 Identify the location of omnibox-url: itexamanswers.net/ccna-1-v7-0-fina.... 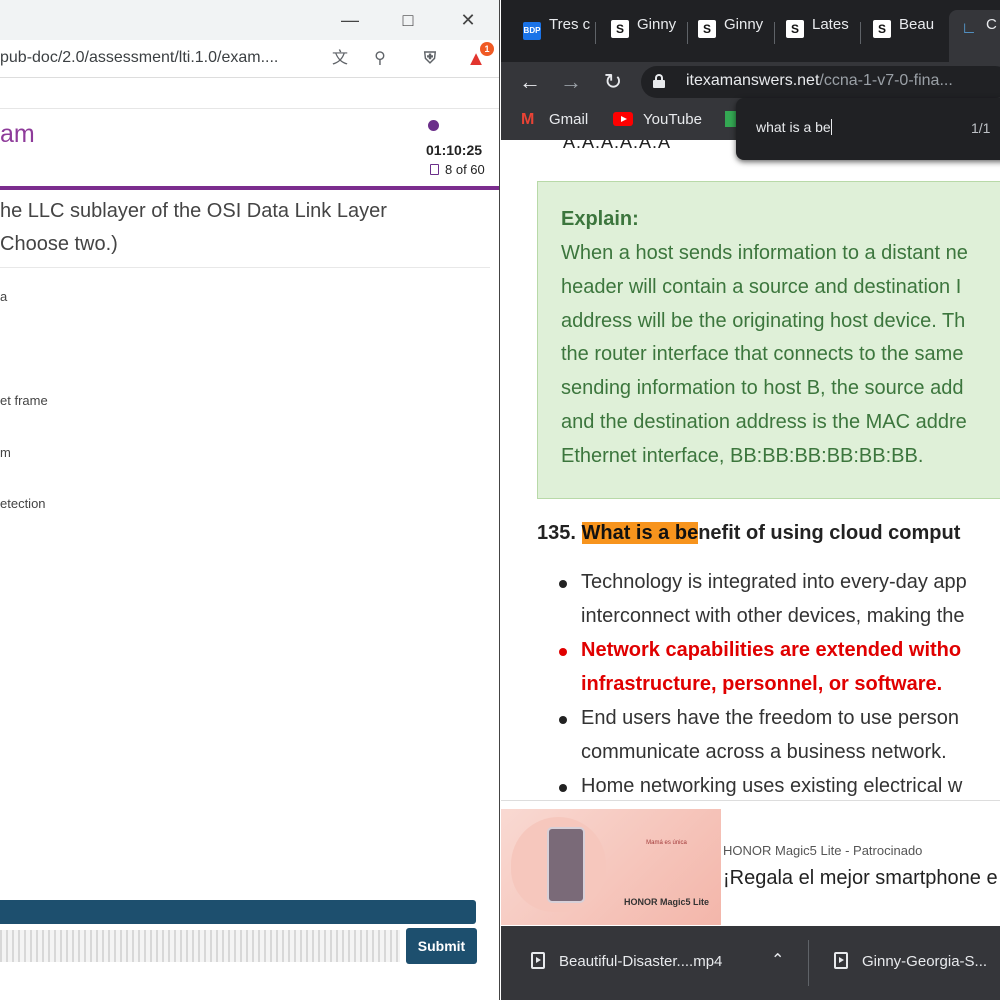
(819, 81).